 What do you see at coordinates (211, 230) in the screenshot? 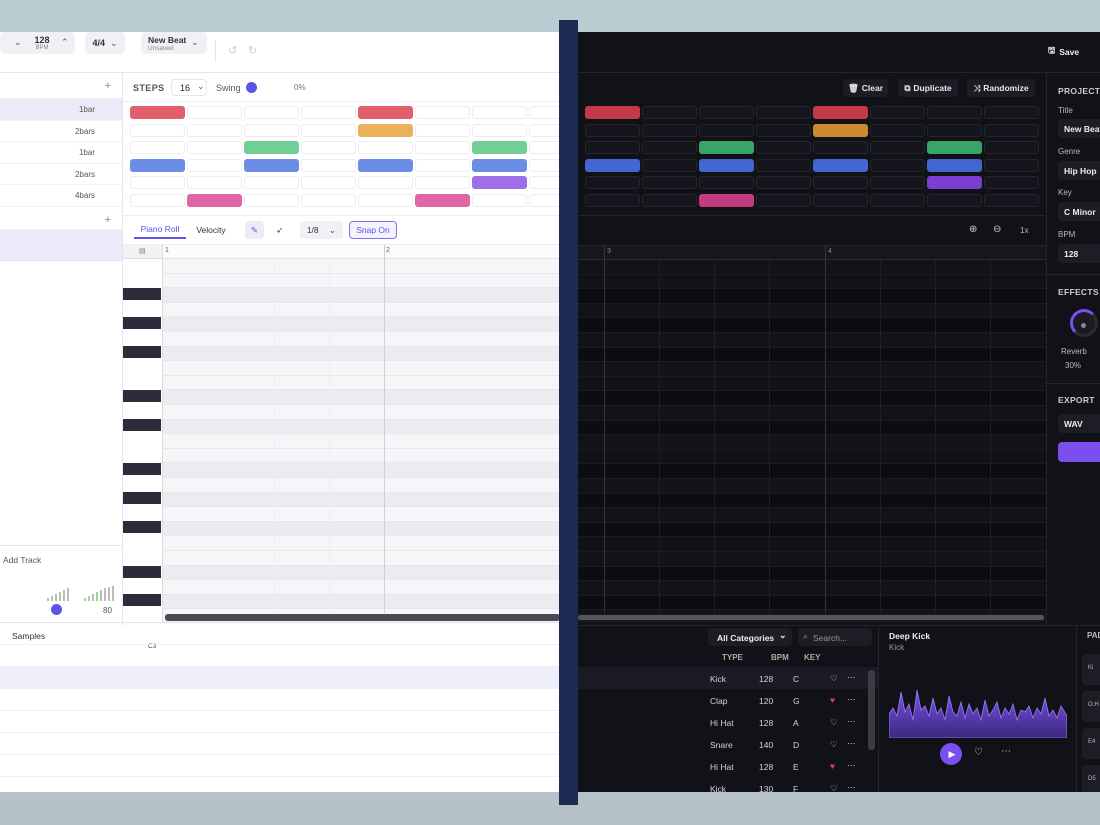
I see `tab-velocity: Velocity` at bounding box center [211, 230].